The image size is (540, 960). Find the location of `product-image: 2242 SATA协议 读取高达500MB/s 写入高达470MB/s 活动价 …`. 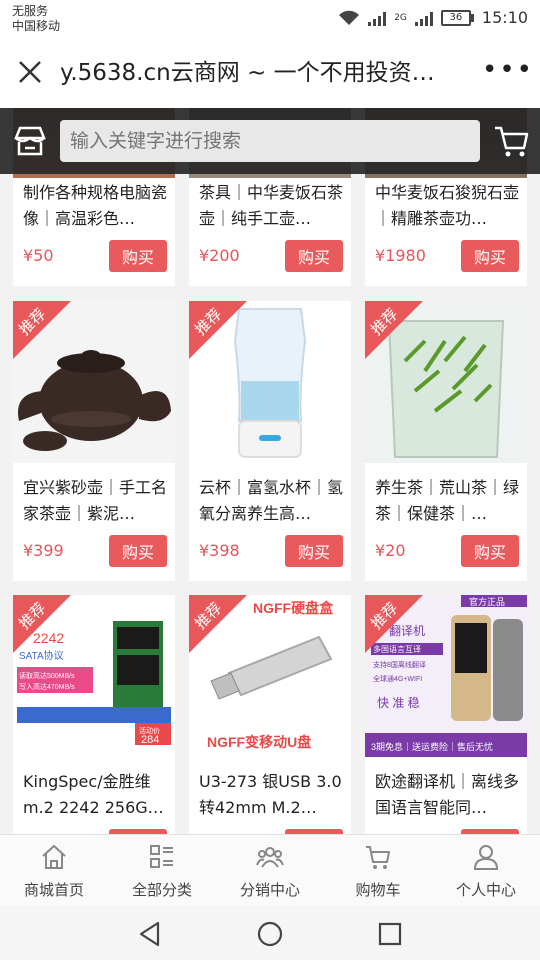

product-image: 2242 SATA协议 读取高达500MB/s 写入高达470MB/s 活动价 … is located at coordinates (94, 676).